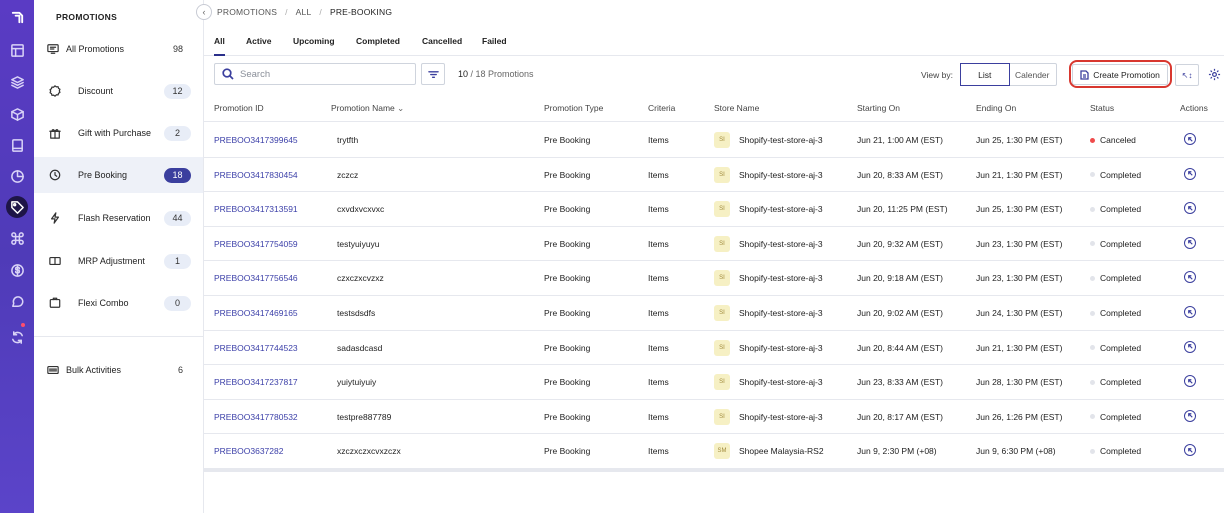 This screenshot has width=1224, height=513. Describe the element at coordinates (118, 218) in the screenshot. I see `sidebar-item-flash-reservation: Flash Reservation 44` at that location.